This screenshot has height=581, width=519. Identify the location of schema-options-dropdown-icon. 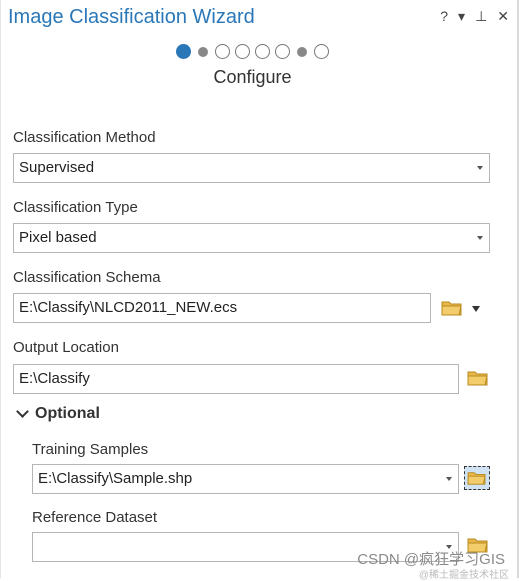
(476, 309).